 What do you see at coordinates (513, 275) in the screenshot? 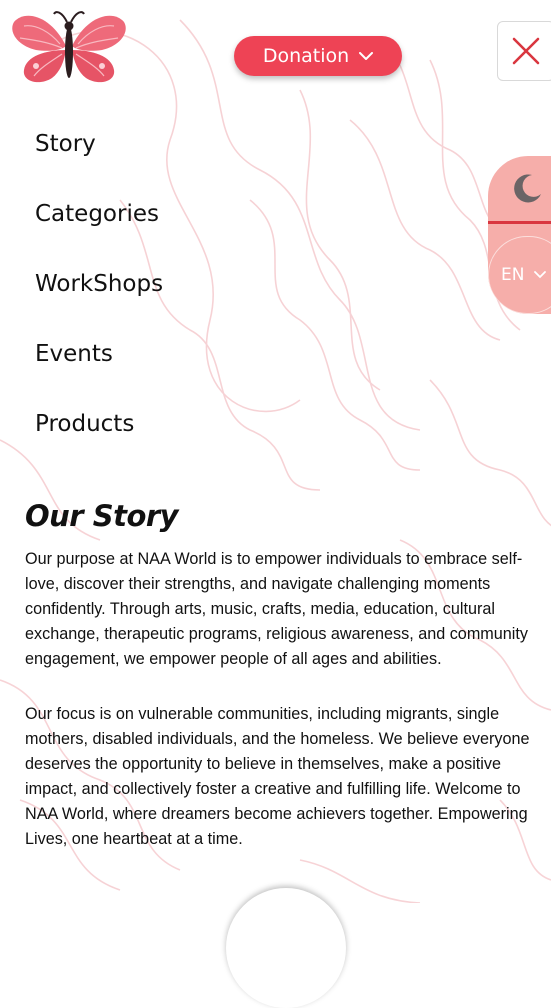
I see `language-label: EN` at bounding box center [513, 275].